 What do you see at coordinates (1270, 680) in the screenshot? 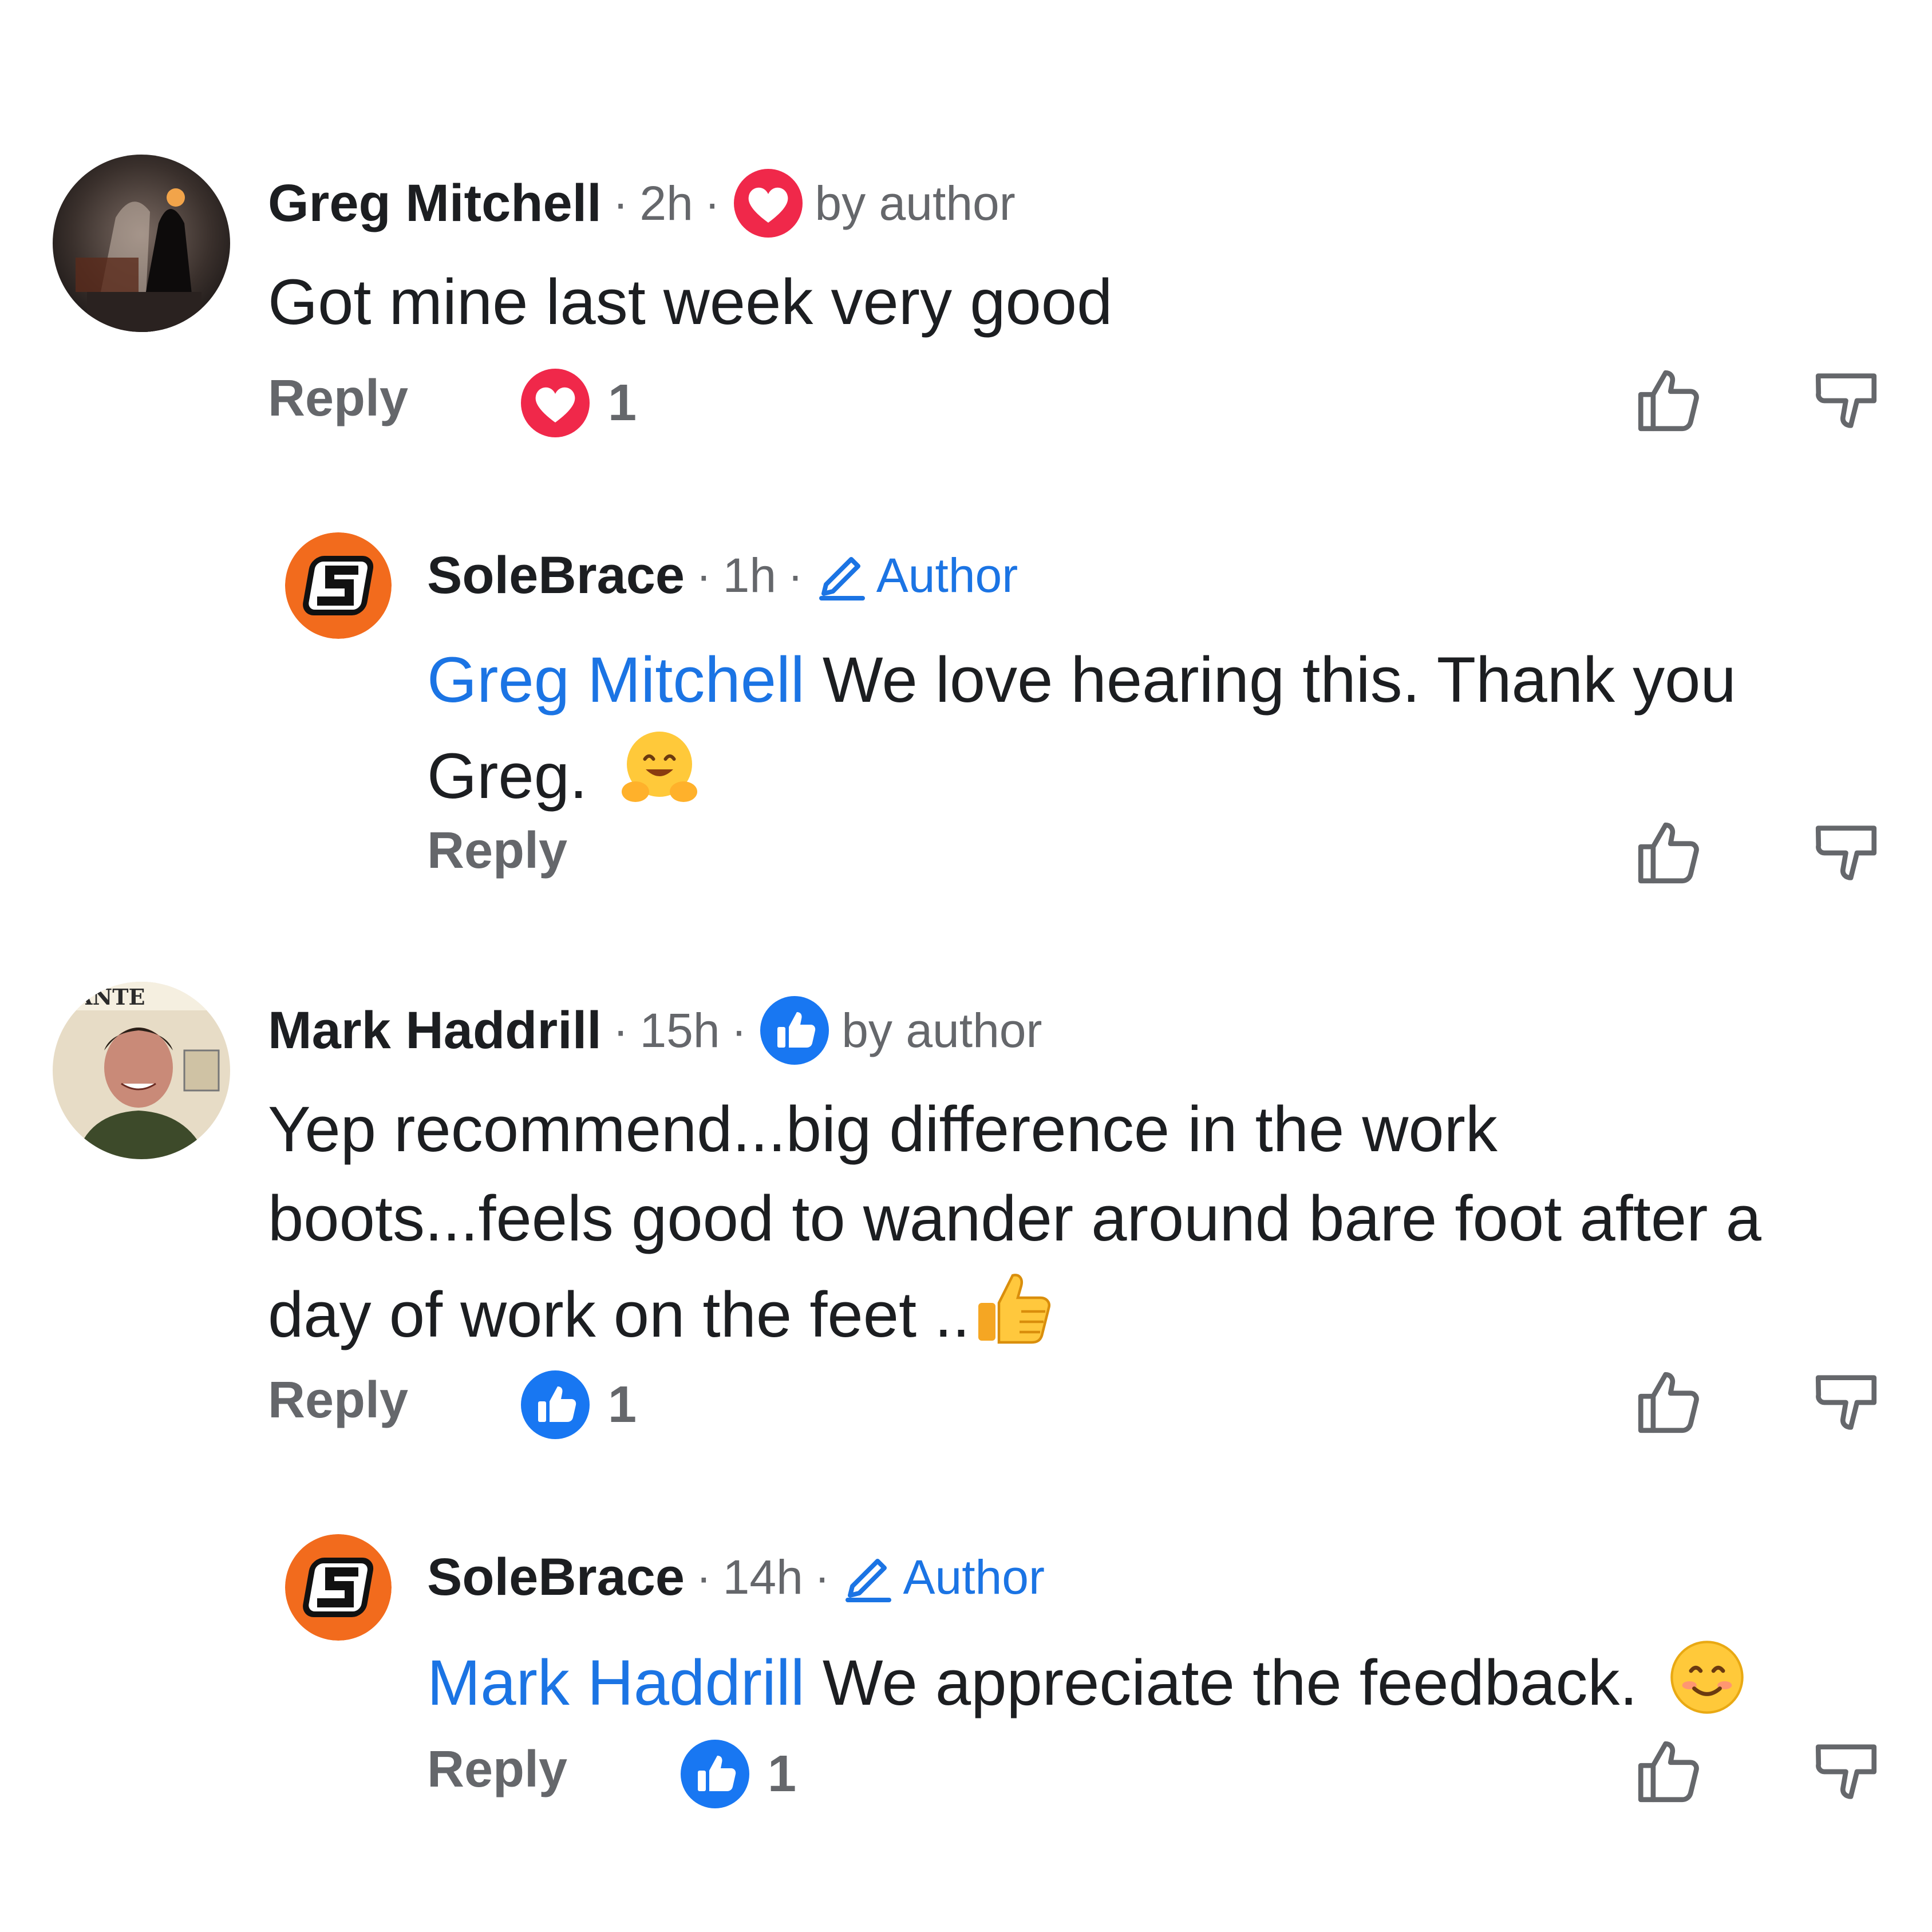
I see `comment-text-line-1: We love hearing this. Thank you` at bounding box center [1270, 680].